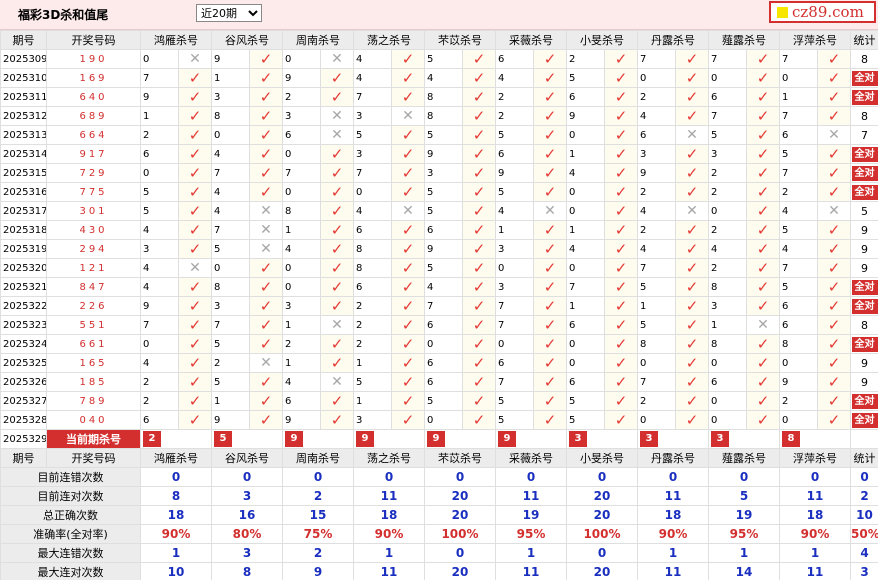  I want to click on col-issue-header: 期号, so click(23, 458).